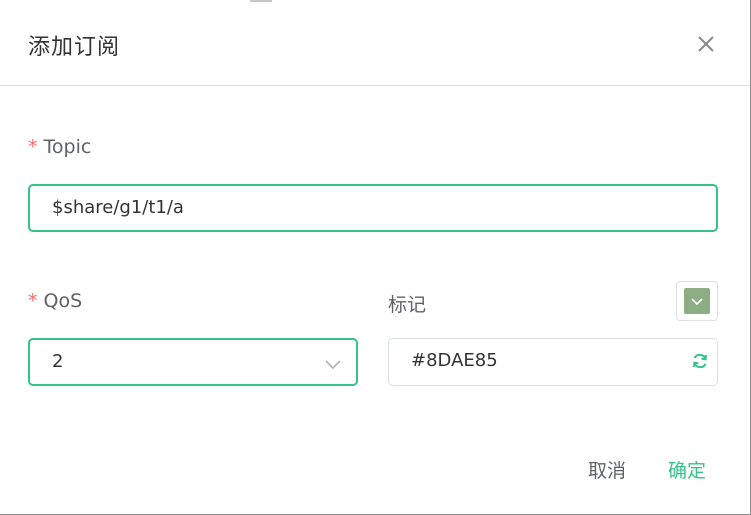 This screenshot has height=515, width=751. I want to click on tag-color-value: #8DAE85, so click(454, 360).